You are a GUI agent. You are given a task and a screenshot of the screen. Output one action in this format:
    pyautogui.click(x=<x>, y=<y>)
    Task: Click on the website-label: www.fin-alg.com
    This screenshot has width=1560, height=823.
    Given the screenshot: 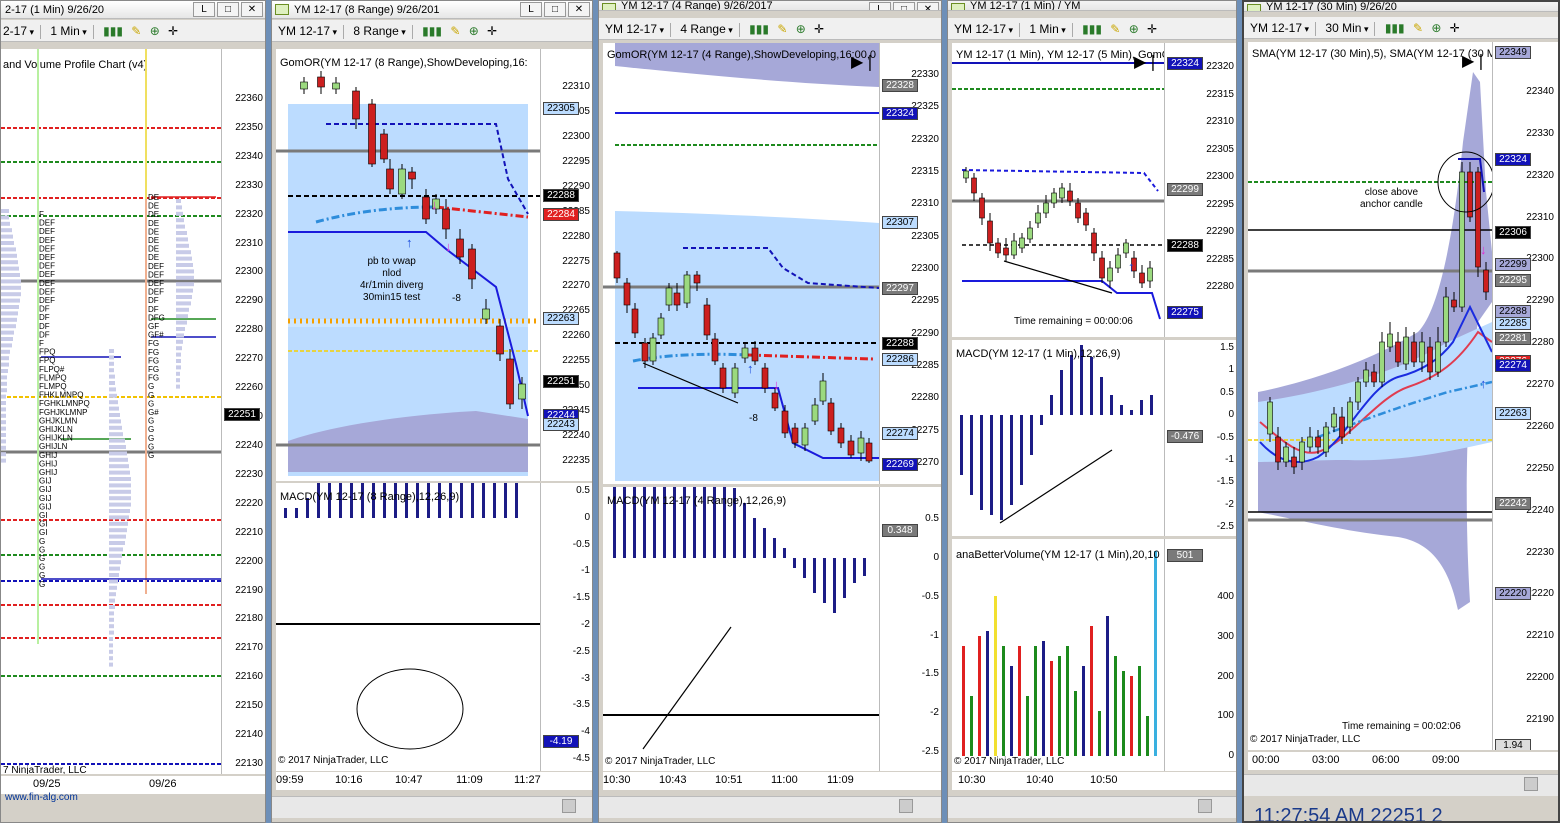 What is the action you would take?
    pyautogui.click(x=41, y=797)
    